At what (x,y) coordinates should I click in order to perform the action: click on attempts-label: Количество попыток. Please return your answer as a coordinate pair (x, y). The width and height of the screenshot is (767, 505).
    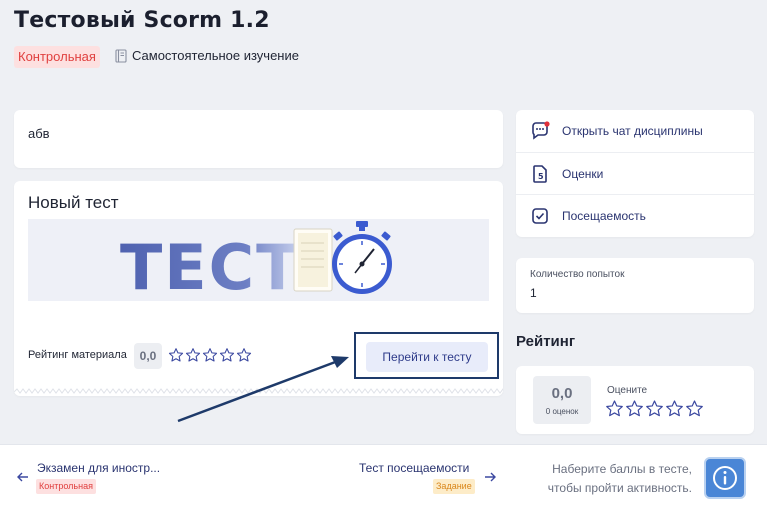
    Looking at the image, I should click on (577, 274).